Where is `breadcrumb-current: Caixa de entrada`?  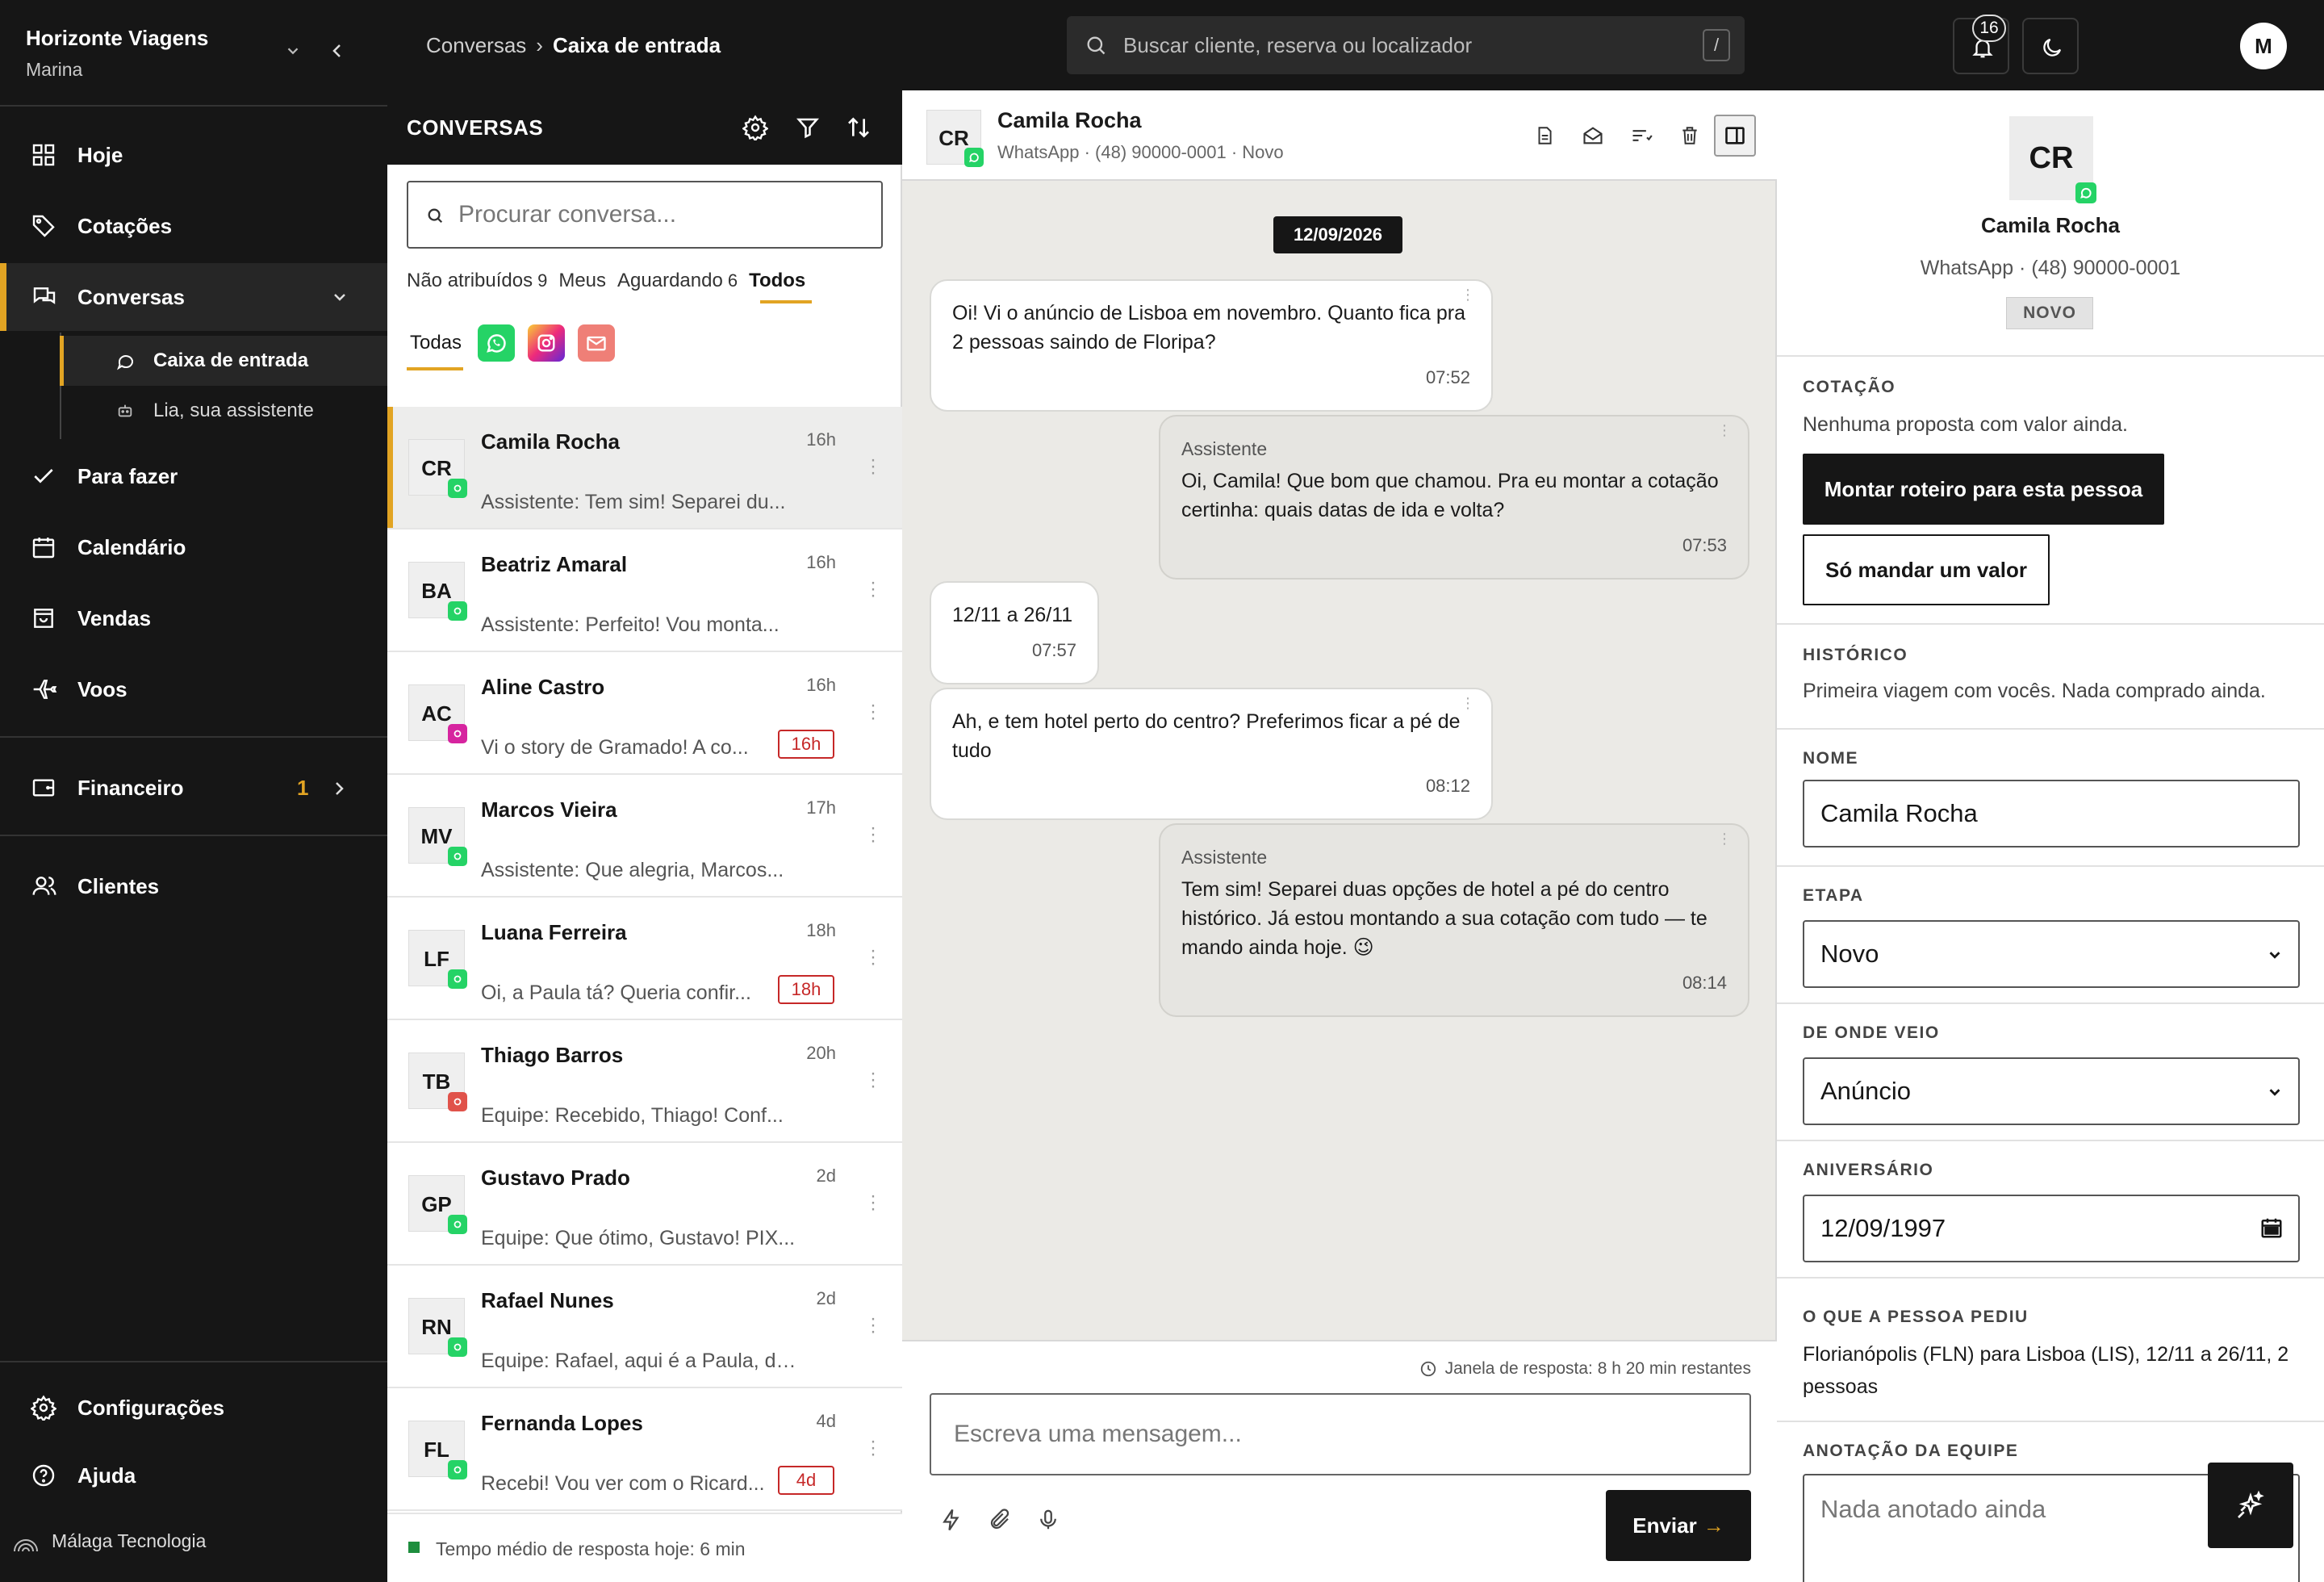 breadcrumb-current: Caixa de entrada is located at coordinates (637, 45).